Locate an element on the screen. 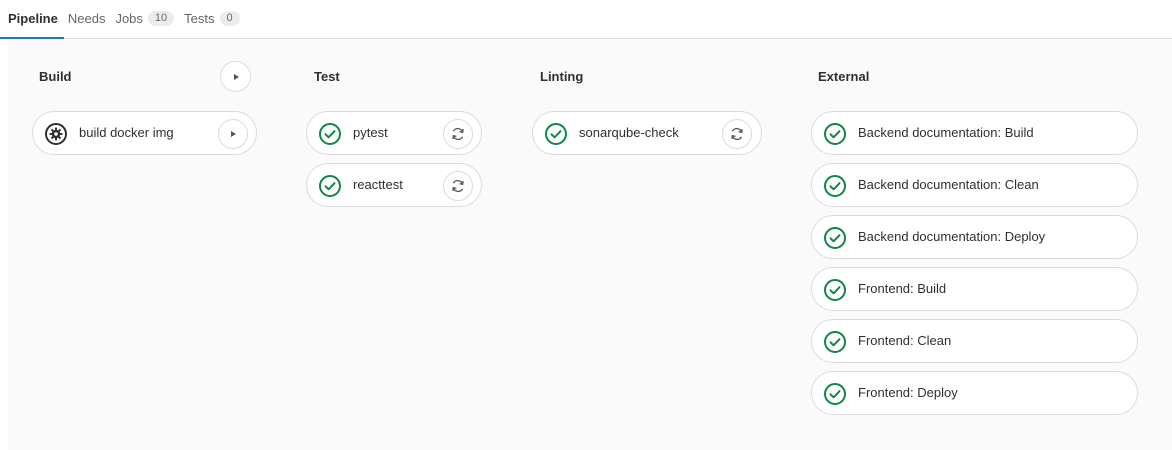  job-frontend-deploy: Frontend: Deploy is located at coordinates (974, 393).